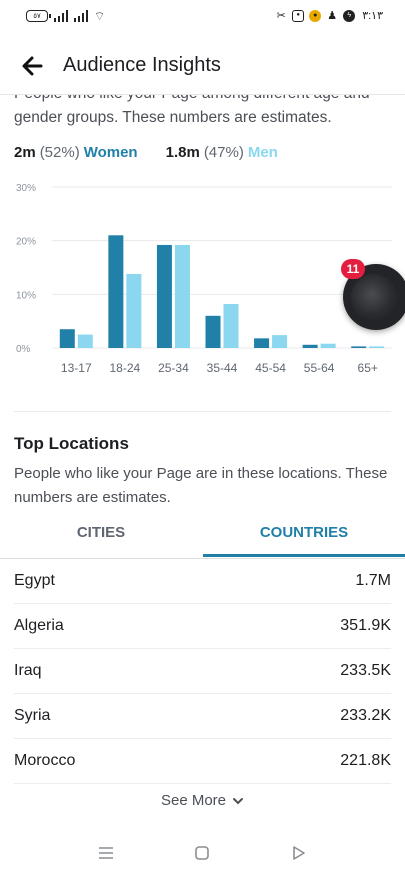 The width and height of the screenshot is (405, 878). I want to click on gender-summary: 2m (52%) Women 1.8m (47%) Men, so click(146, 152).